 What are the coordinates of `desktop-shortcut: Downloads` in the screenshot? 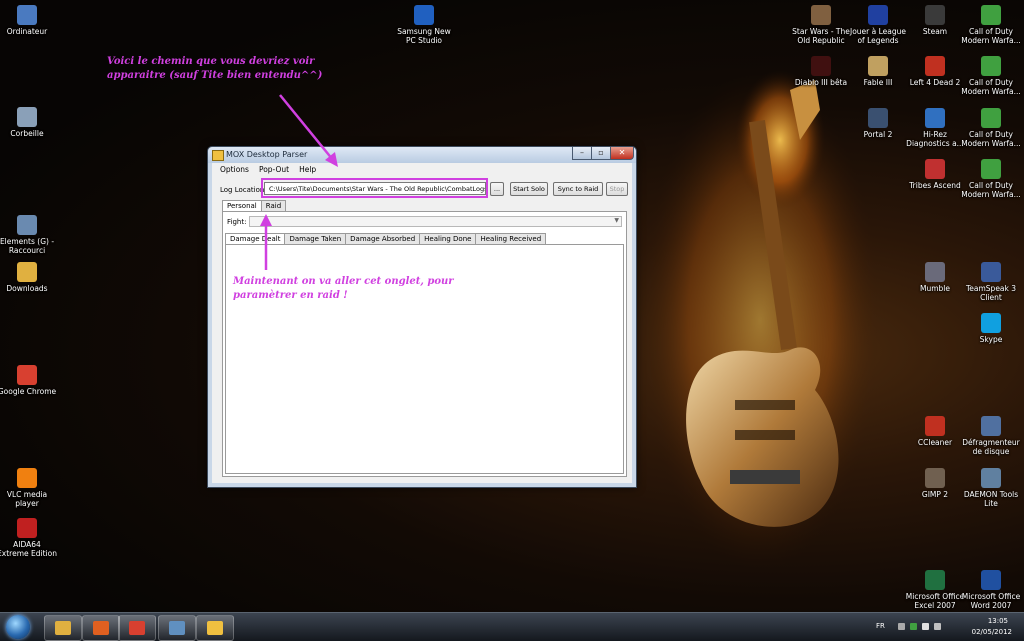 It's located at (28, 277).